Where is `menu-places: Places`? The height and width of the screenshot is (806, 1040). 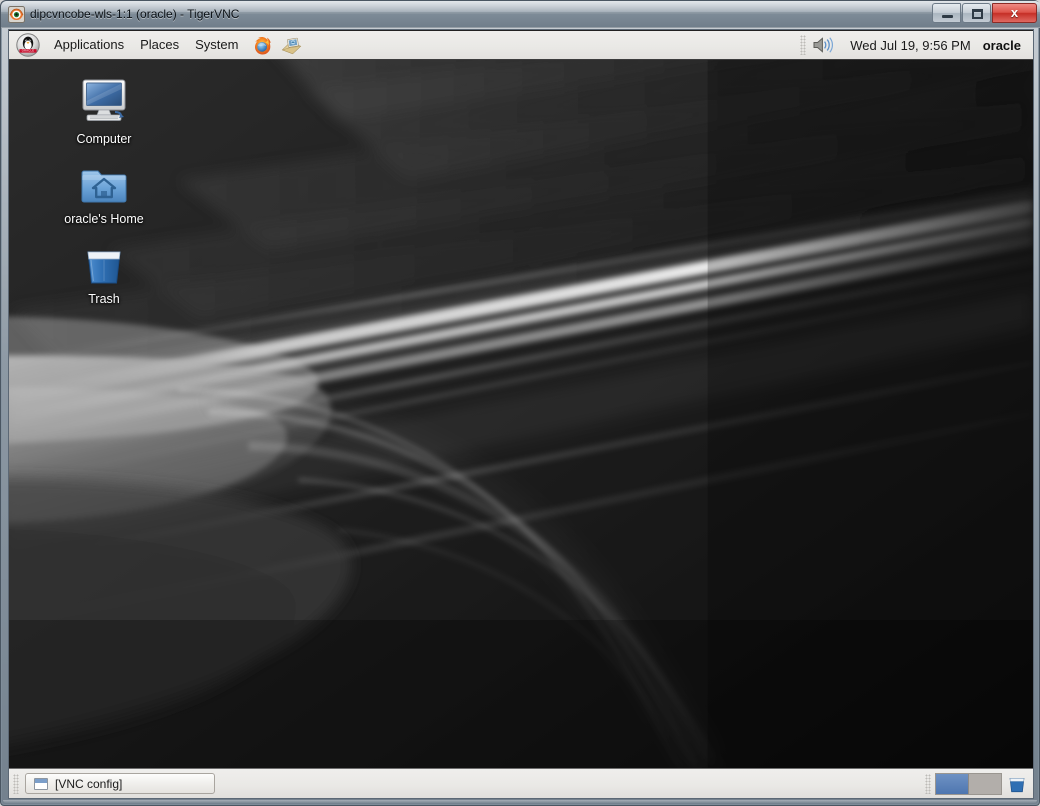 menu-places: Places is located at coordinates (159, 45).